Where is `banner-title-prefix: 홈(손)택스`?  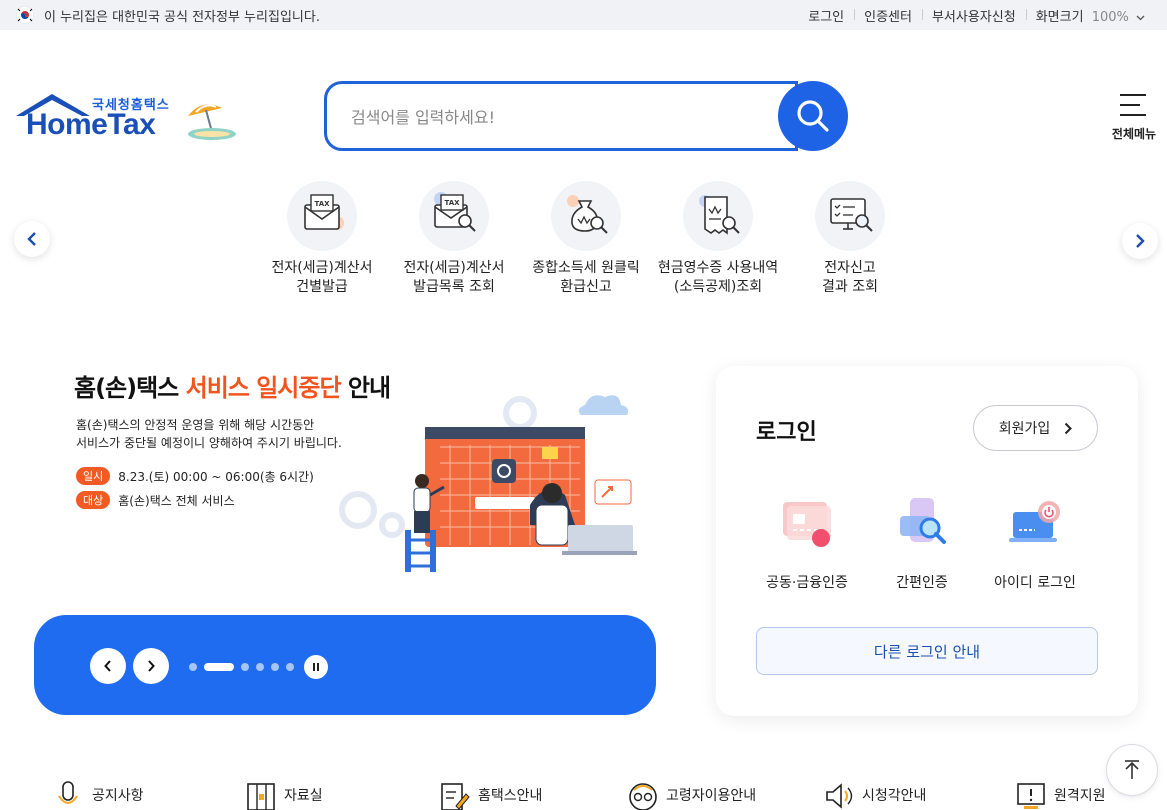 banner-title-prefix: 홈(손)택스 is located at coordinates (130, 388).